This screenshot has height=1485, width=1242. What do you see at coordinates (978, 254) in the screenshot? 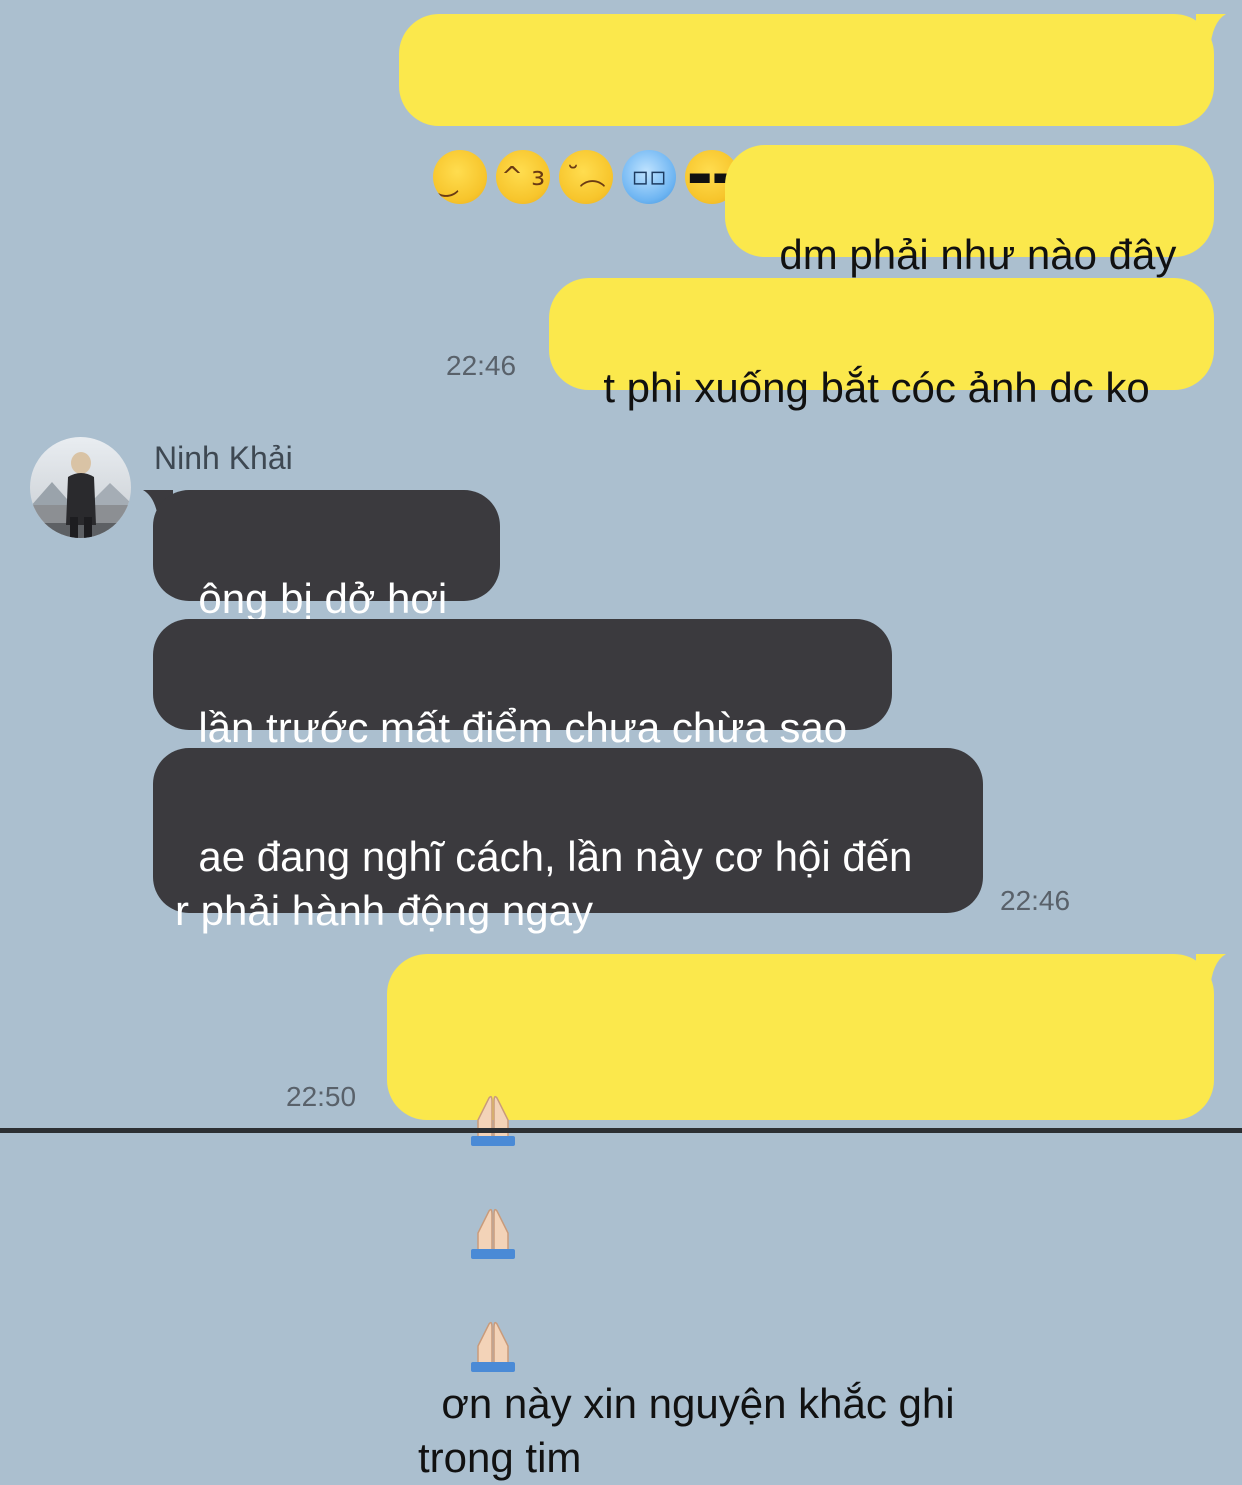
I see `message-text: dm phải như nào đây` at bounding box center [978, 254].